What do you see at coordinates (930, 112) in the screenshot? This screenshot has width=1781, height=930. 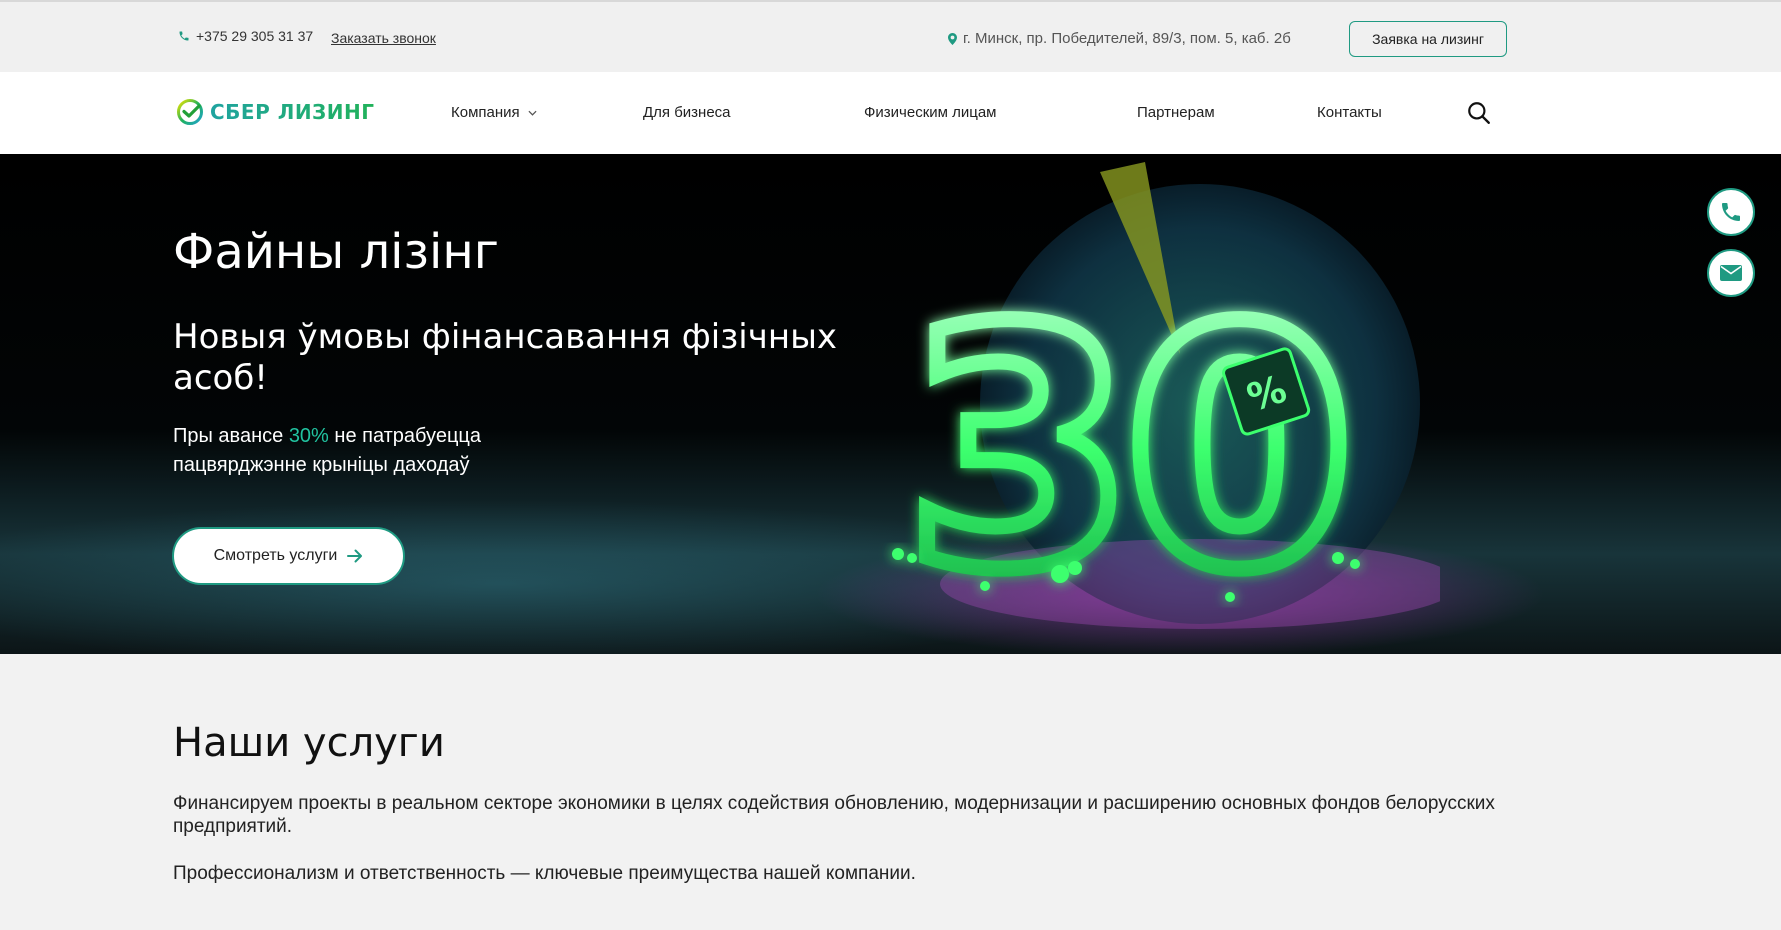 I see `nav-item-individuals: Физическим лицам` at bounding box center [930, 112].